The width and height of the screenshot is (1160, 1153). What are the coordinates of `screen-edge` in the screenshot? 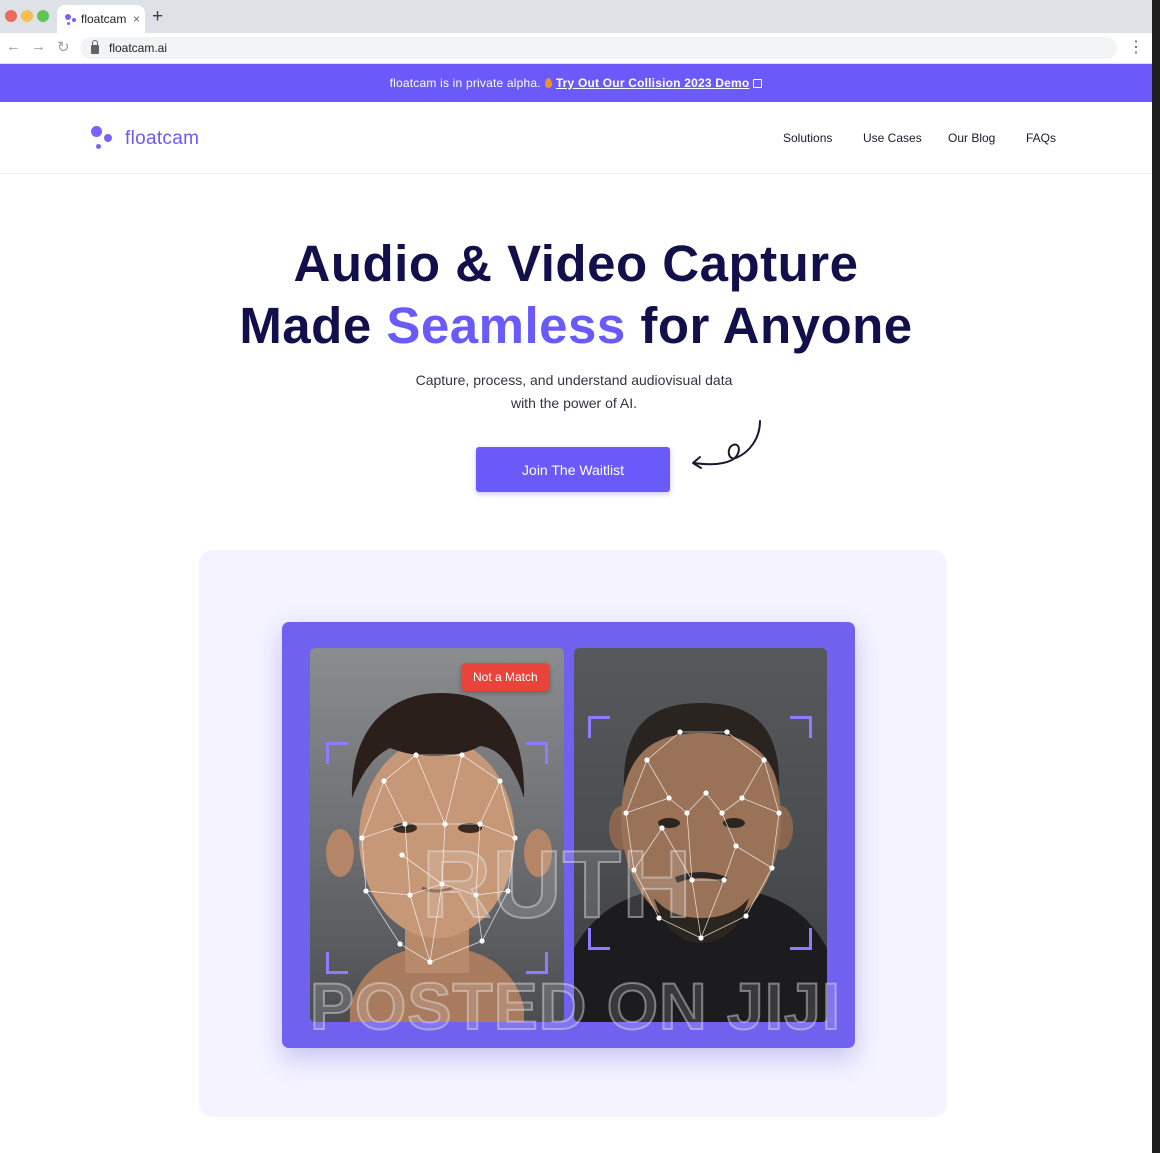 It's located at (1156, 576).